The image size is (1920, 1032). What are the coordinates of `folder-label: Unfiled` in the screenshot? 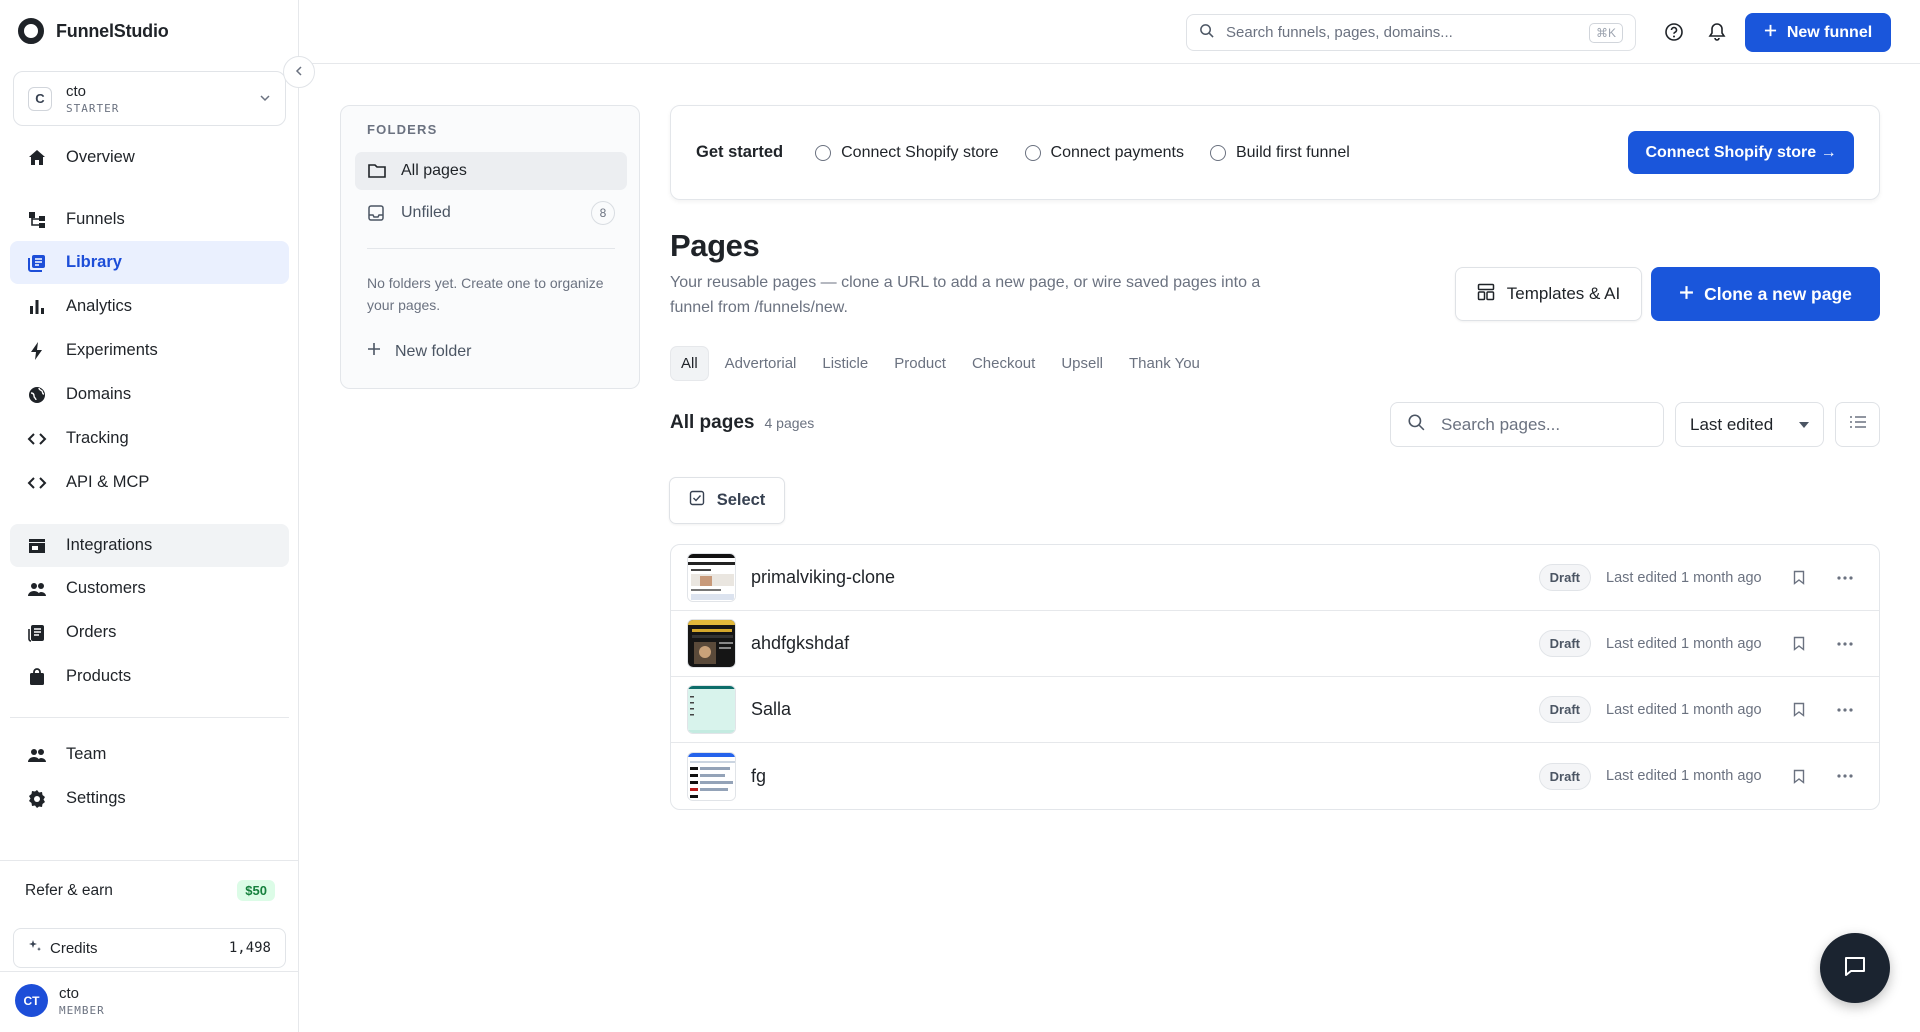 It's located at (426, 212).